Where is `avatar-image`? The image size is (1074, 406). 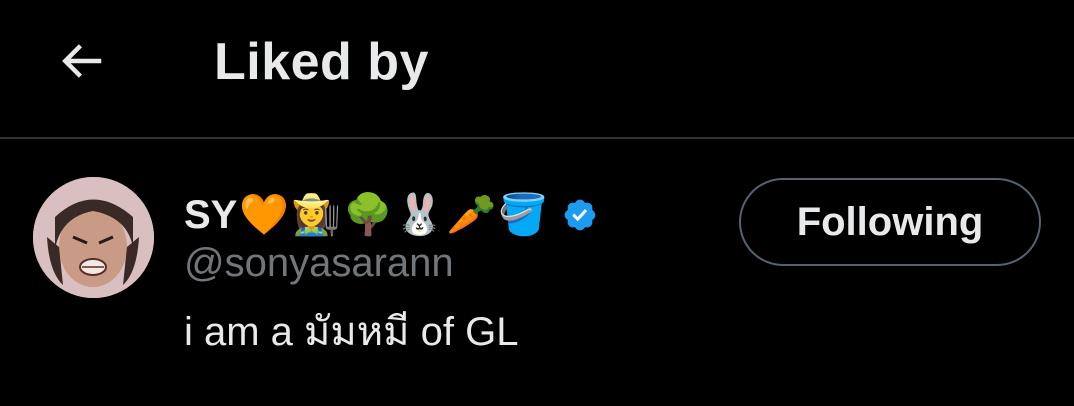 avatar-image is located at coordinates (93, 237).